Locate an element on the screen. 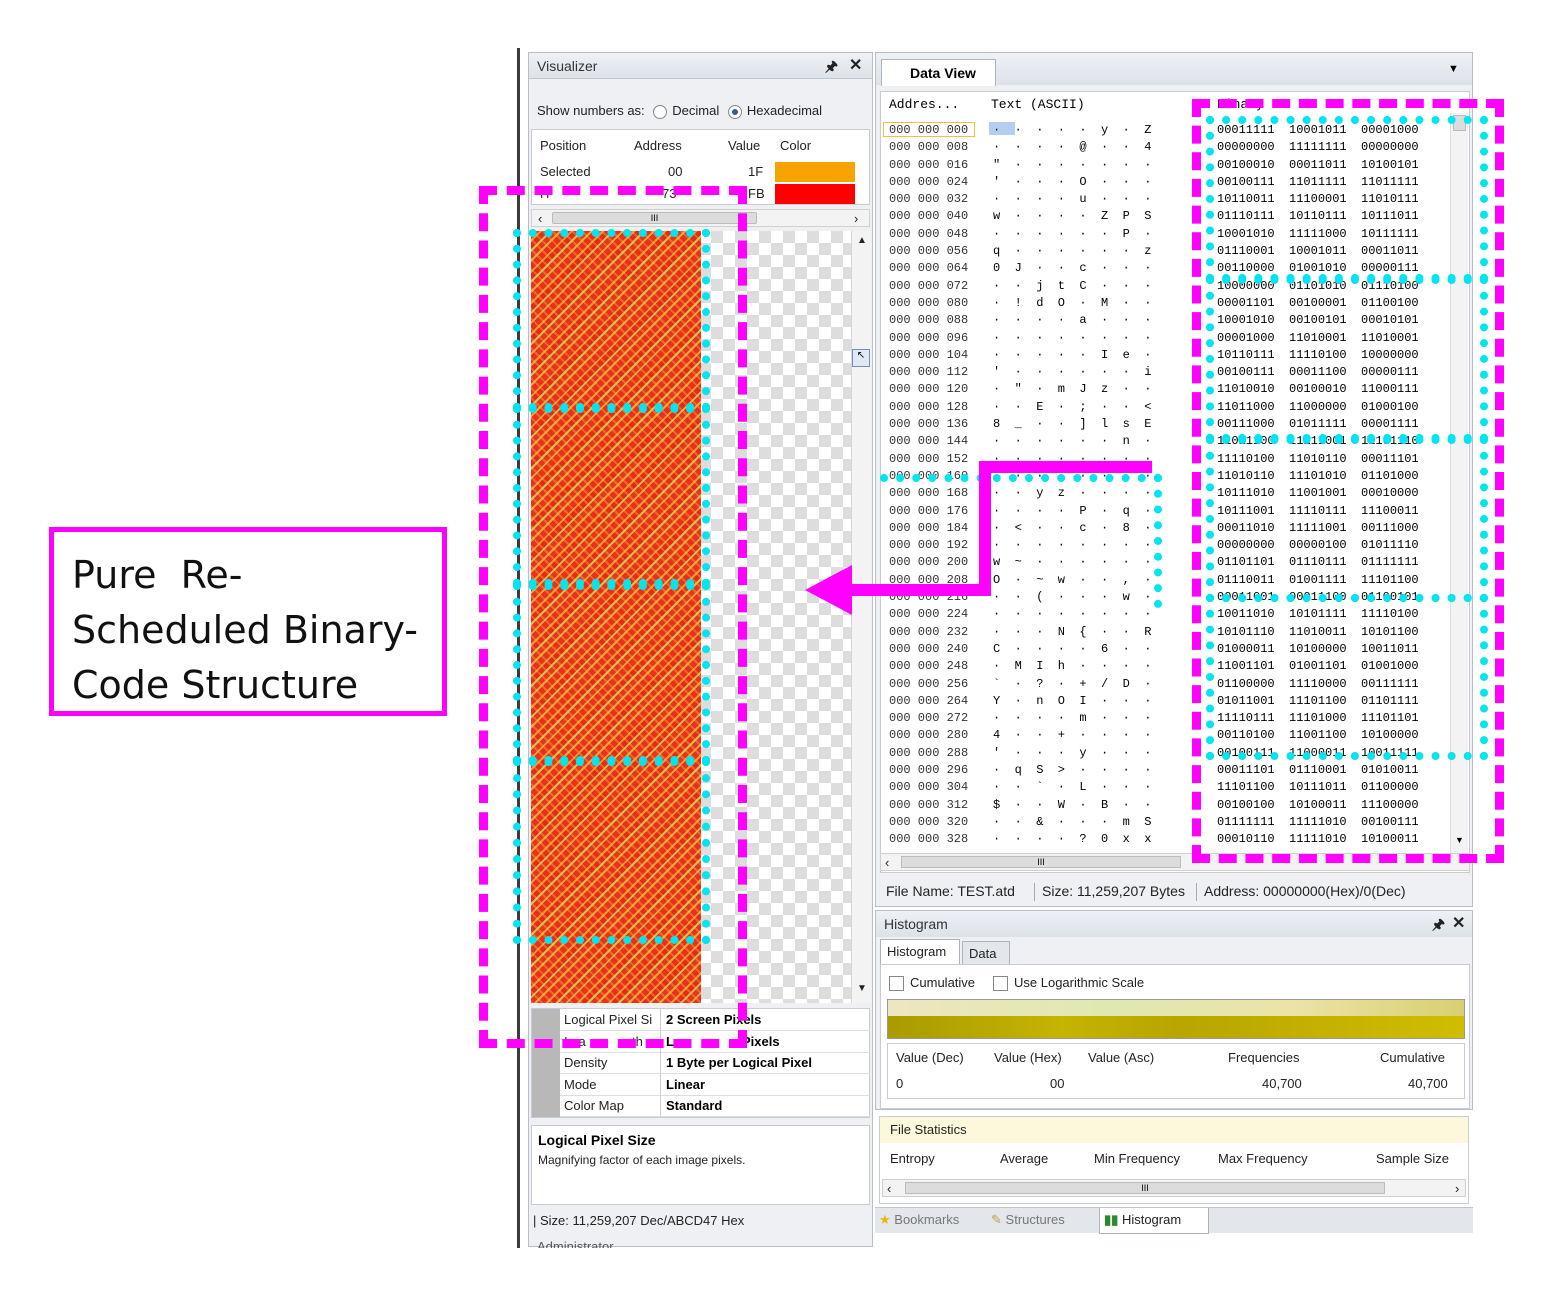 The width and height of the screenshot is (1552, 1293). hist-col-hex: Value (Hex) is located at coordinates (1028, 1057).